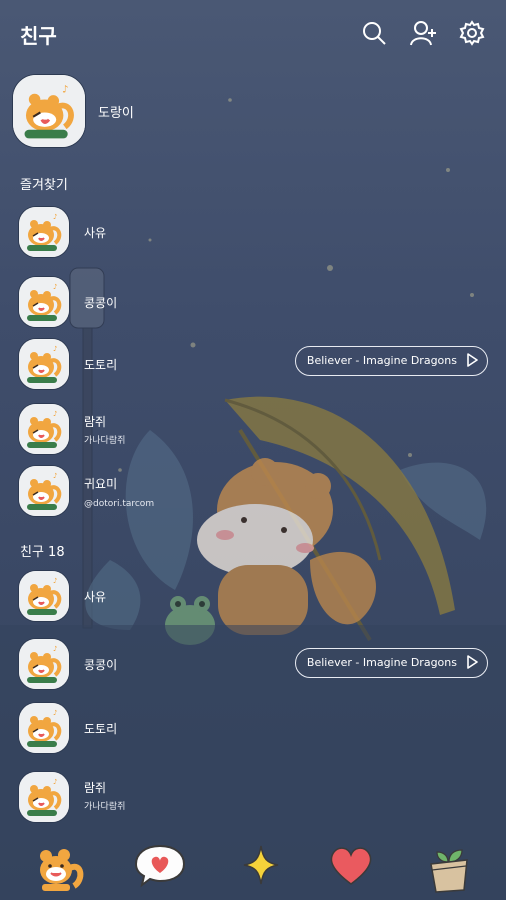 This screenshot has width=506, height=900. Describe the element at coordinates (159, 865) in the screenshot. I see `heart-speech-bubble-icon` at that location.